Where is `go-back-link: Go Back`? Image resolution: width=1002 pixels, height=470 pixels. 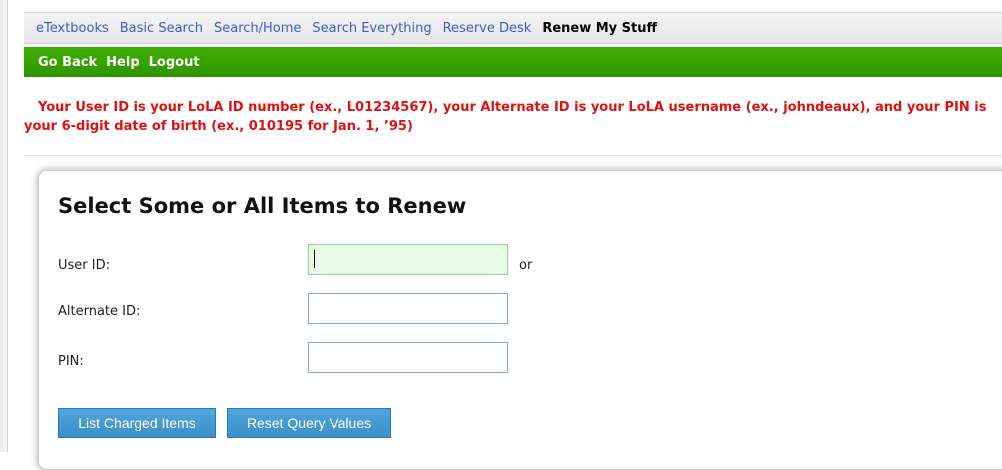 go-back-link: Go Back is located at coordinates (67, 62).